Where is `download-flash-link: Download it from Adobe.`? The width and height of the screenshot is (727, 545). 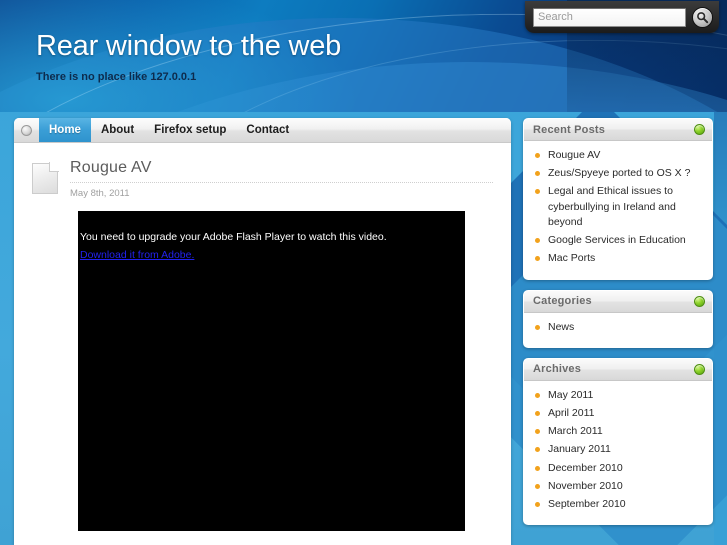
download-flash-link: Download it from Adobe. is located at coordinates (137, 255).